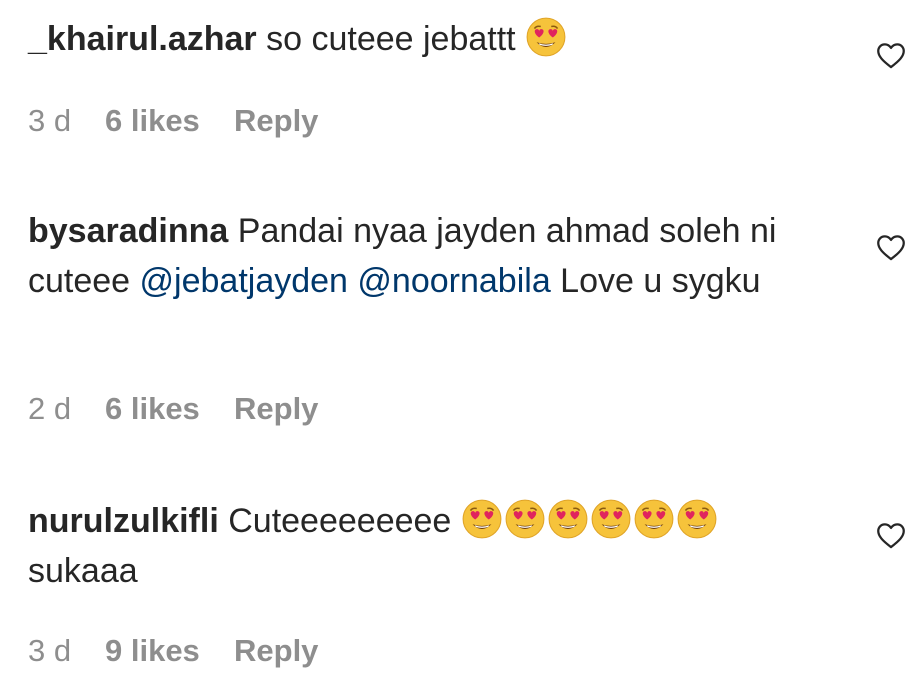 Image resolution: width=914 pixels, height=684 pixels. What do you see at coordinates (408, 546) in the screenshot?
I see `comment-text: nurulzulkifli Cuteeeeeeeee sukaaa` at bounding box center [408, 546].